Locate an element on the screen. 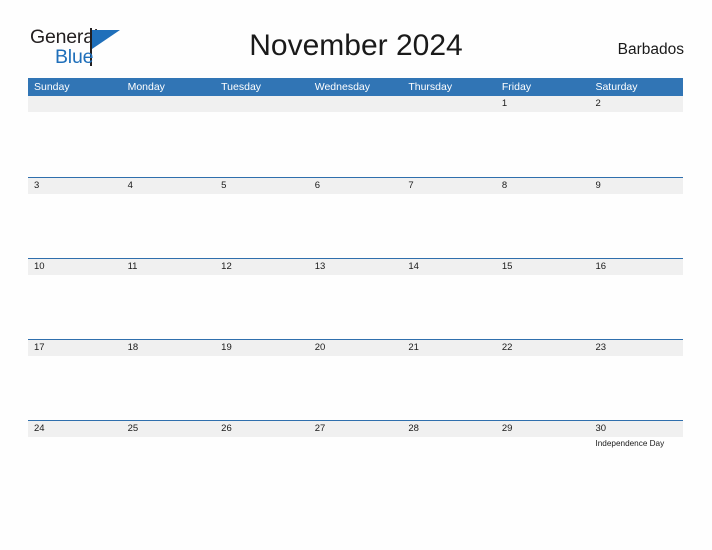  day-number: 8 is located at coordinates (504, 185).